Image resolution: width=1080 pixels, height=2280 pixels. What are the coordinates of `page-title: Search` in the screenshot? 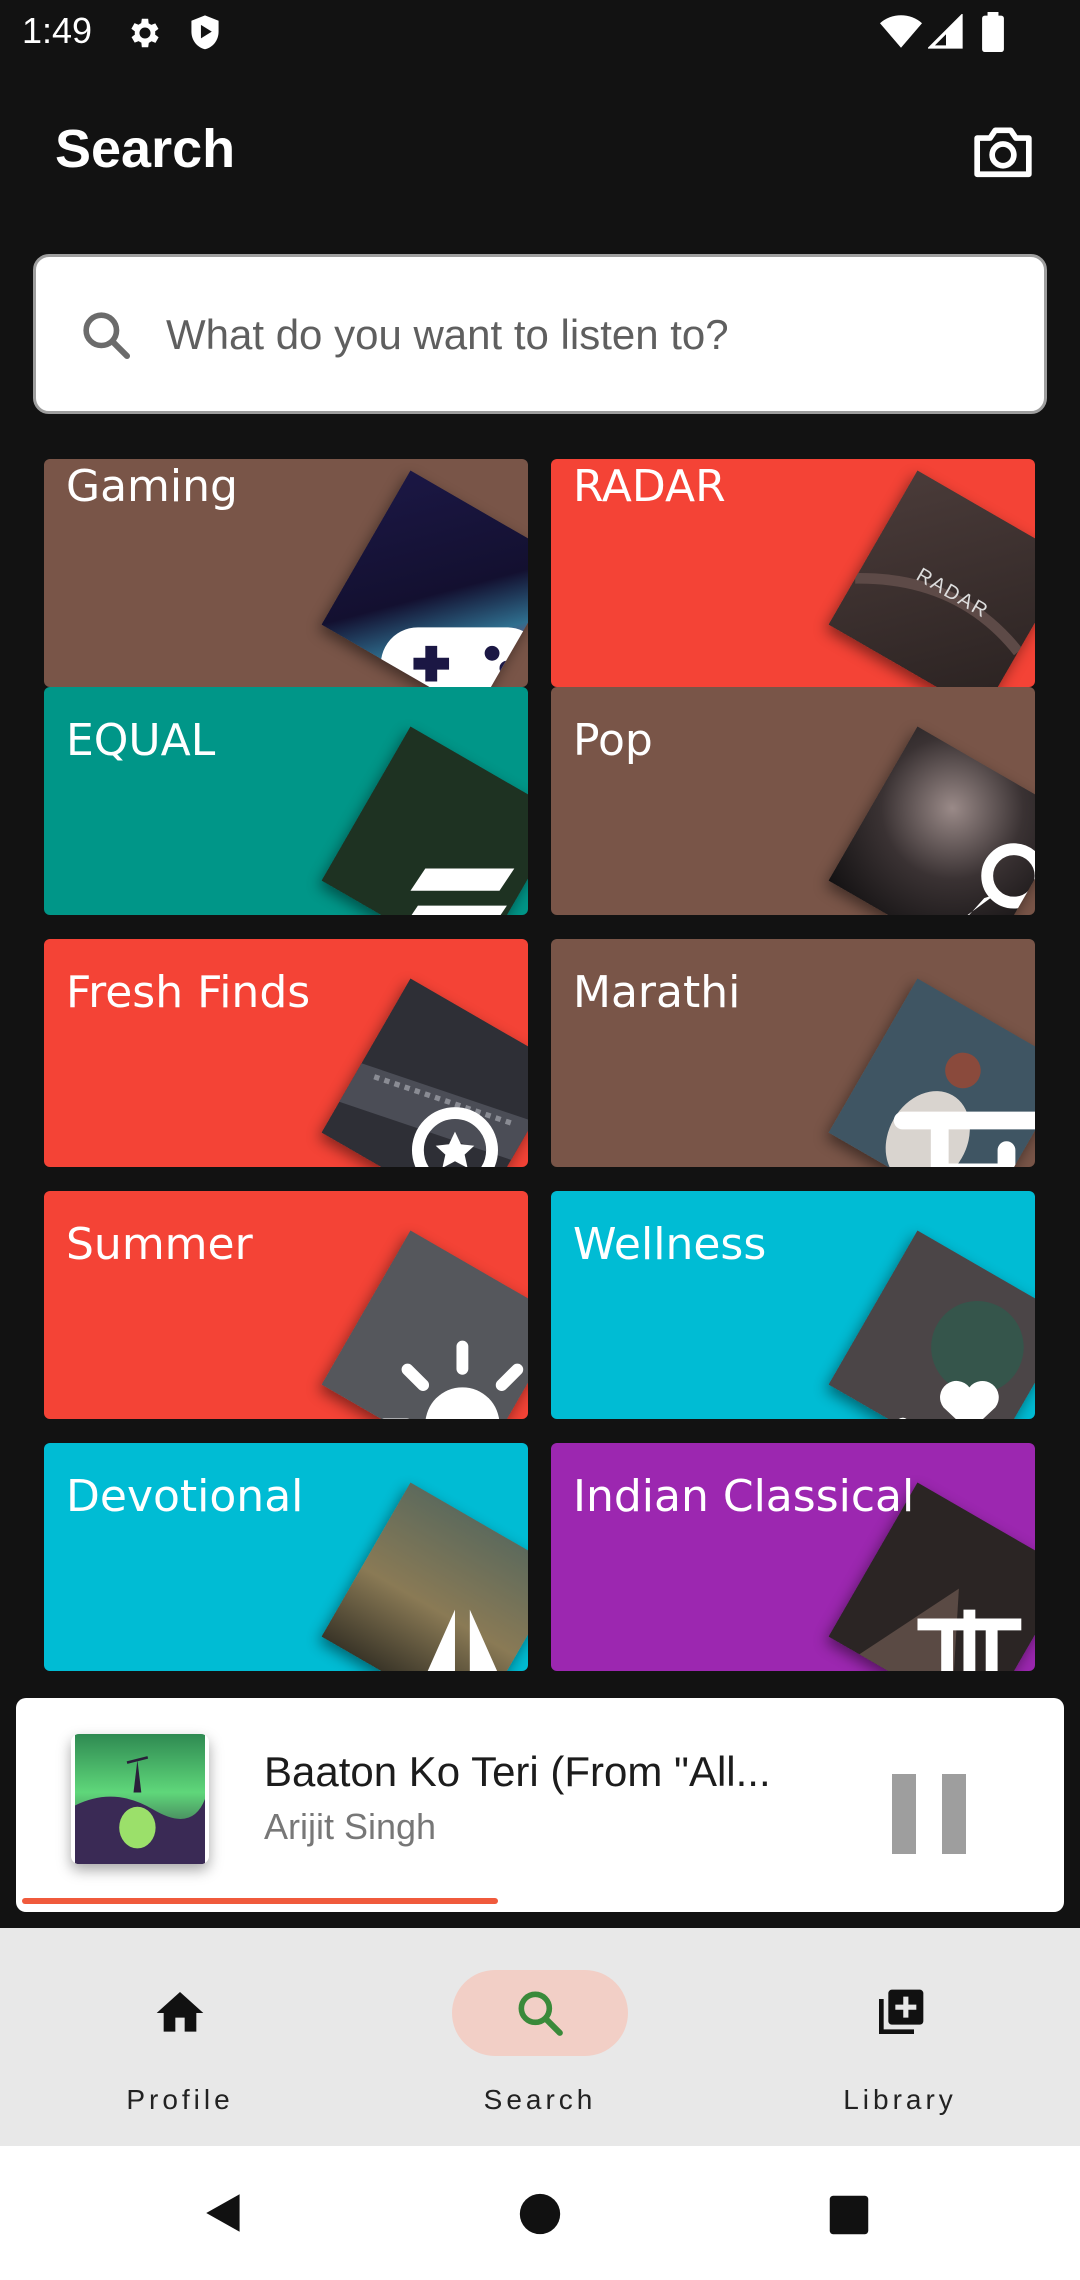 It's located at (145, 149).